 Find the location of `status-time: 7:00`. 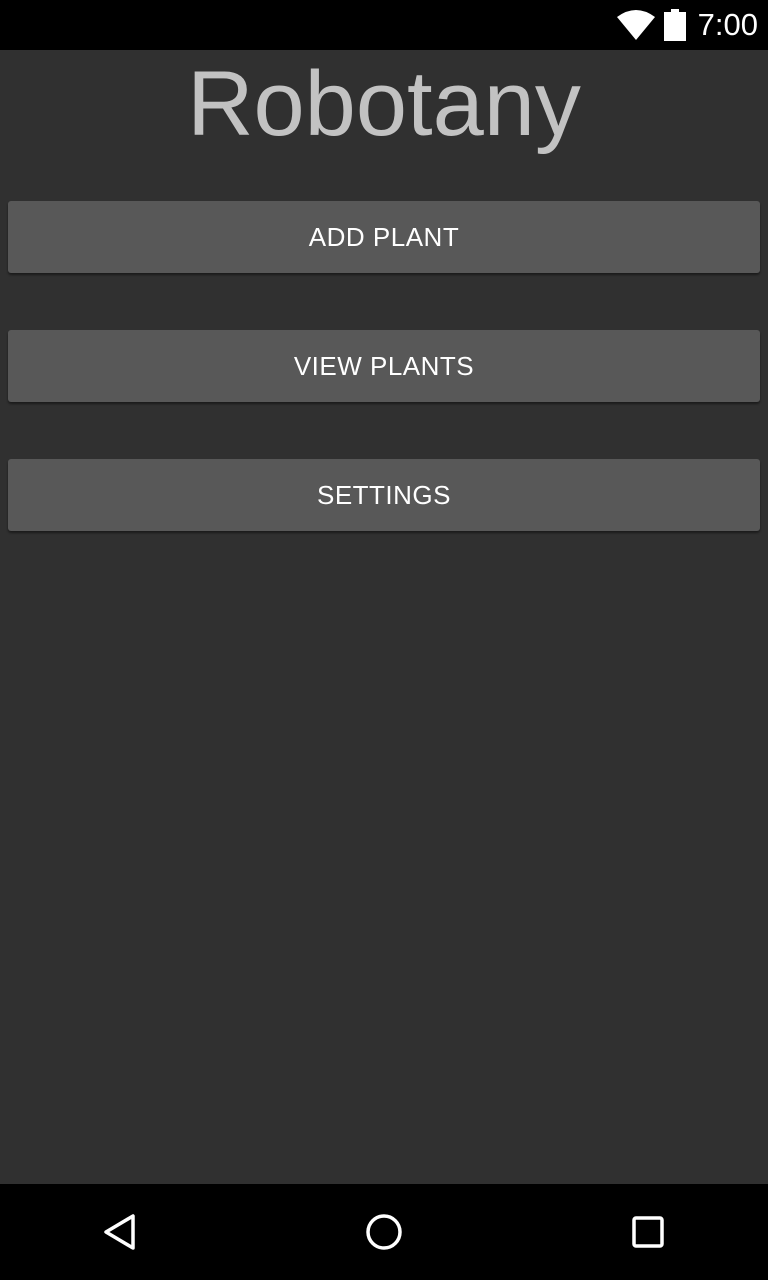

status-time: 7:00 is located at coordinates (727, 24).